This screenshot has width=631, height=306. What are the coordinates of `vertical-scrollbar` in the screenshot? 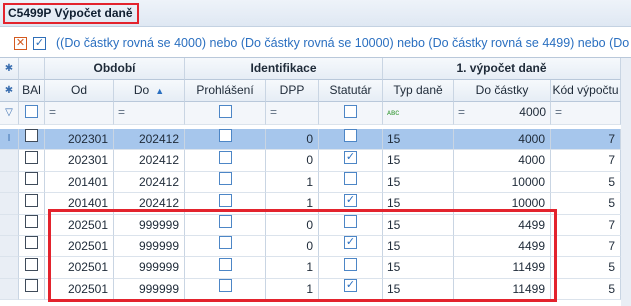 It's located at (626, 182).